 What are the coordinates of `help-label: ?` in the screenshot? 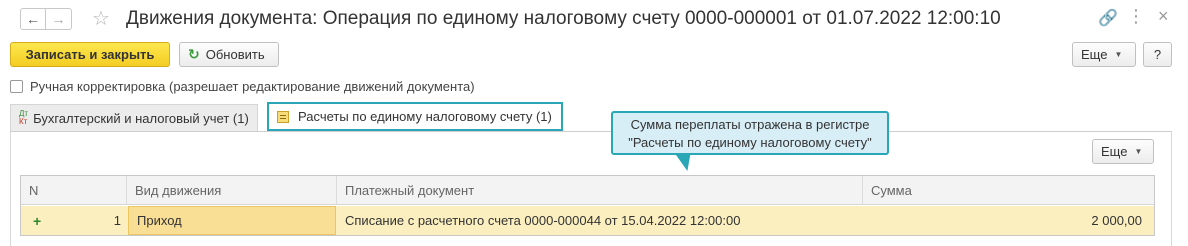 It's located at (1157, 54).